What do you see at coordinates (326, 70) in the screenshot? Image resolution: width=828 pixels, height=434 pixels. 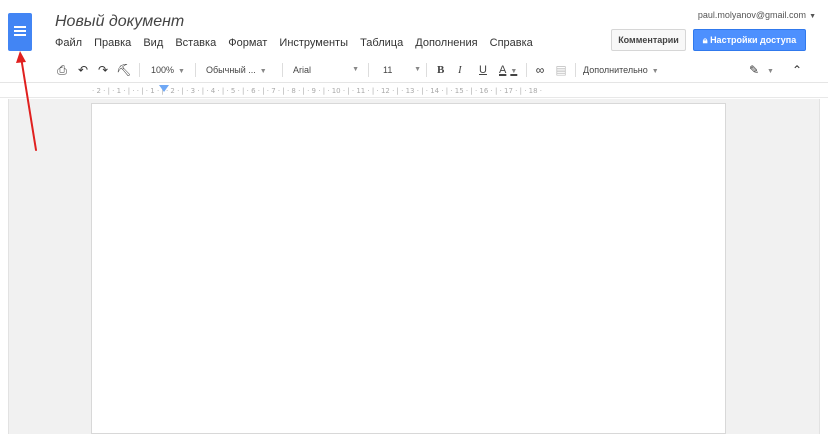 I see `font-select: Arial ▼` at bounding box center [326, 70].